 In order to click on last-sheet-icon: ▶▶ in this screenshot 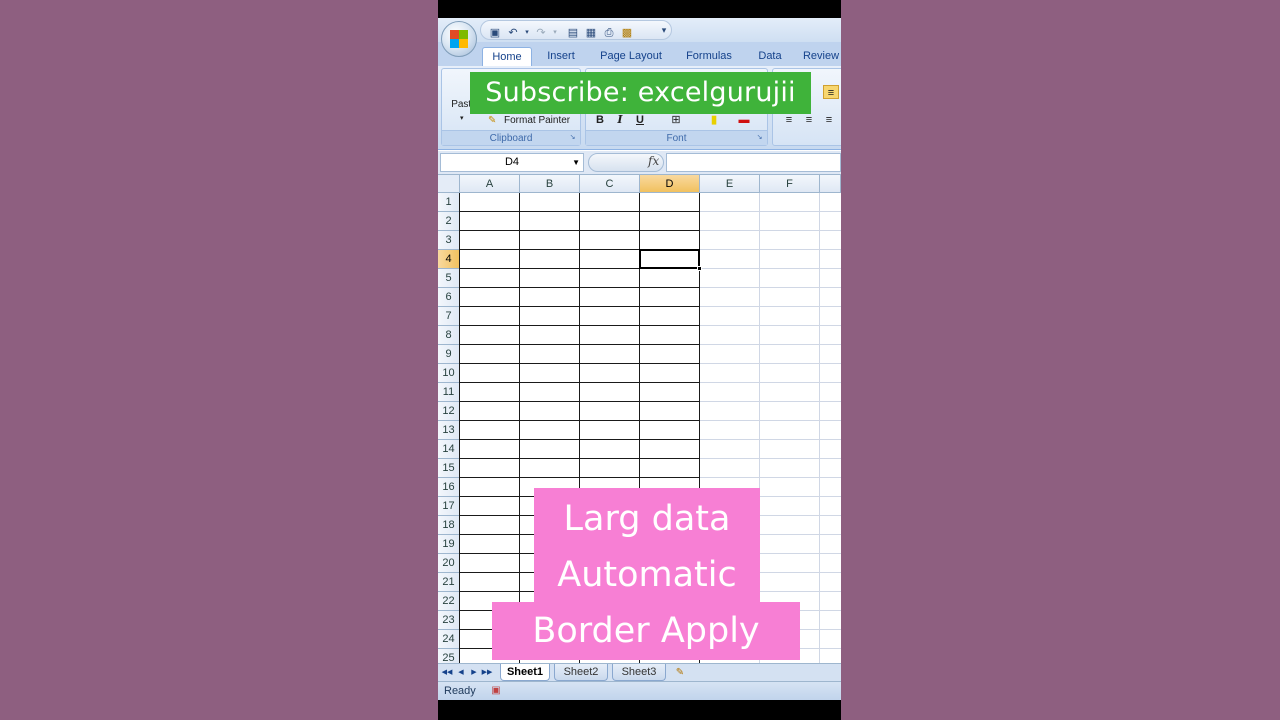, I will do `click(487, 673)`.